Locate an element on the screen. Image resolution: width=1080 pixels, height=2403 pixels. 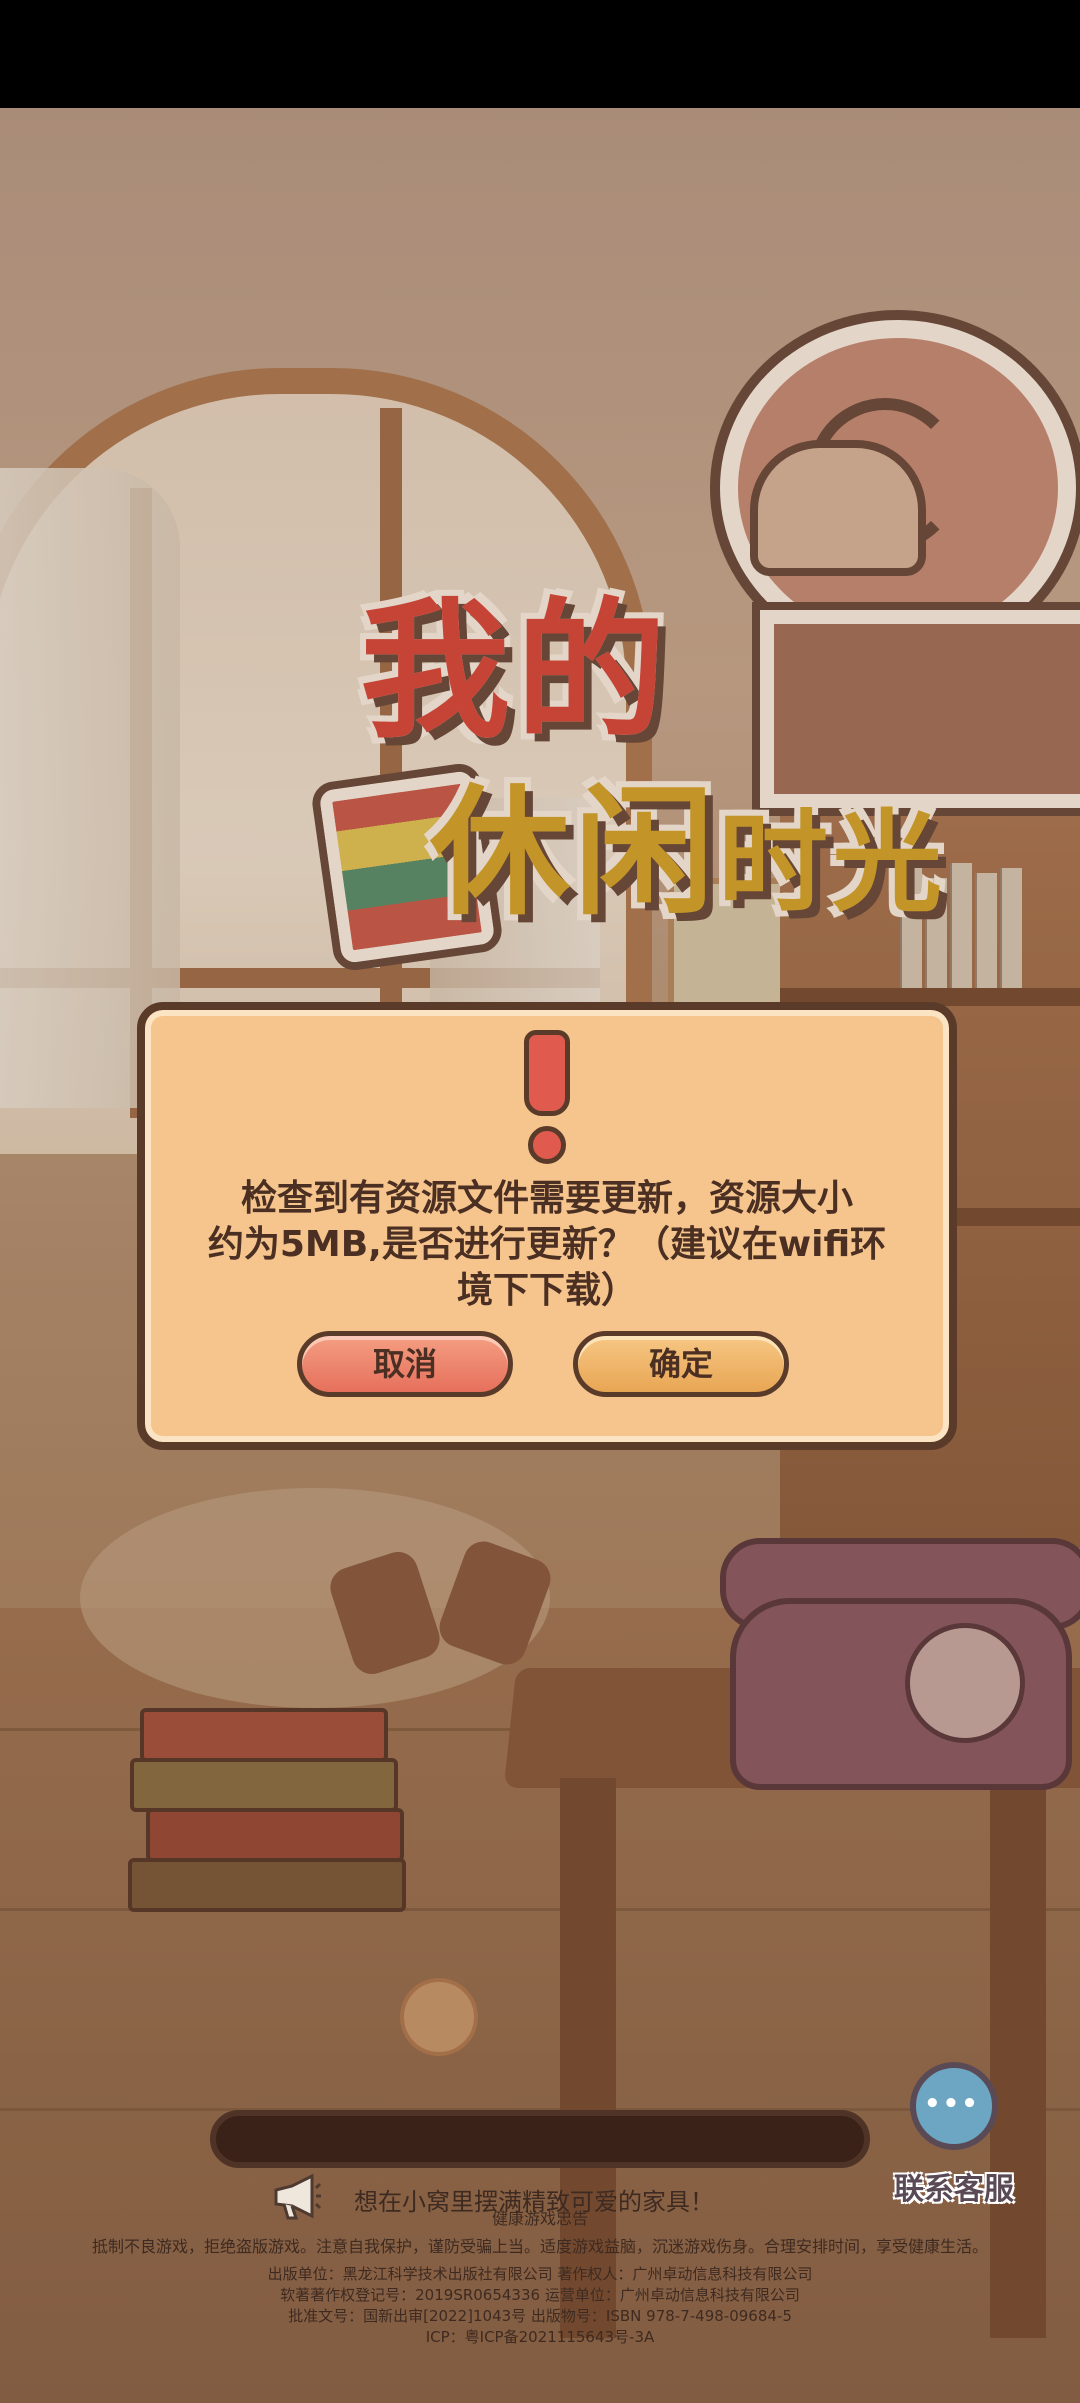
dialog-message-line: 境下下载） is located at coordinates (546, 1290).